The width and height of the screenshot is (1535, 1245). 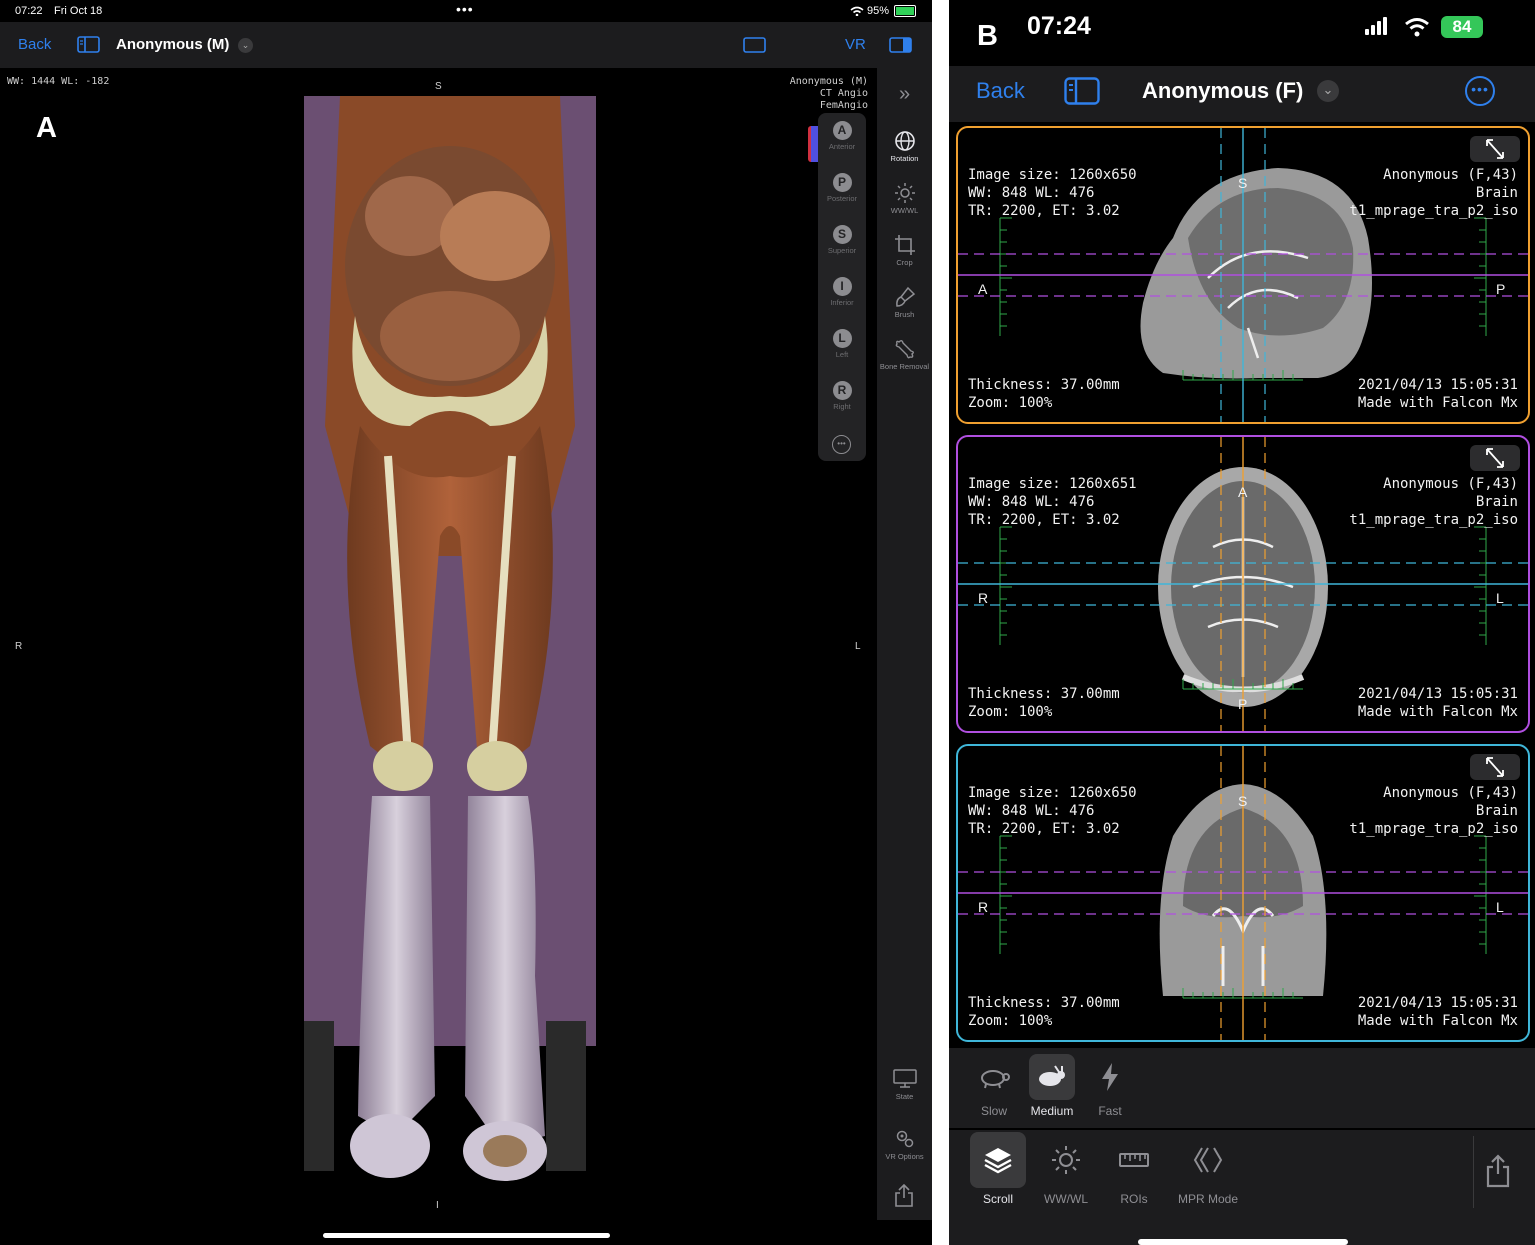 I want to click on tool-label: Scroll, so click(x=997, y=1199).